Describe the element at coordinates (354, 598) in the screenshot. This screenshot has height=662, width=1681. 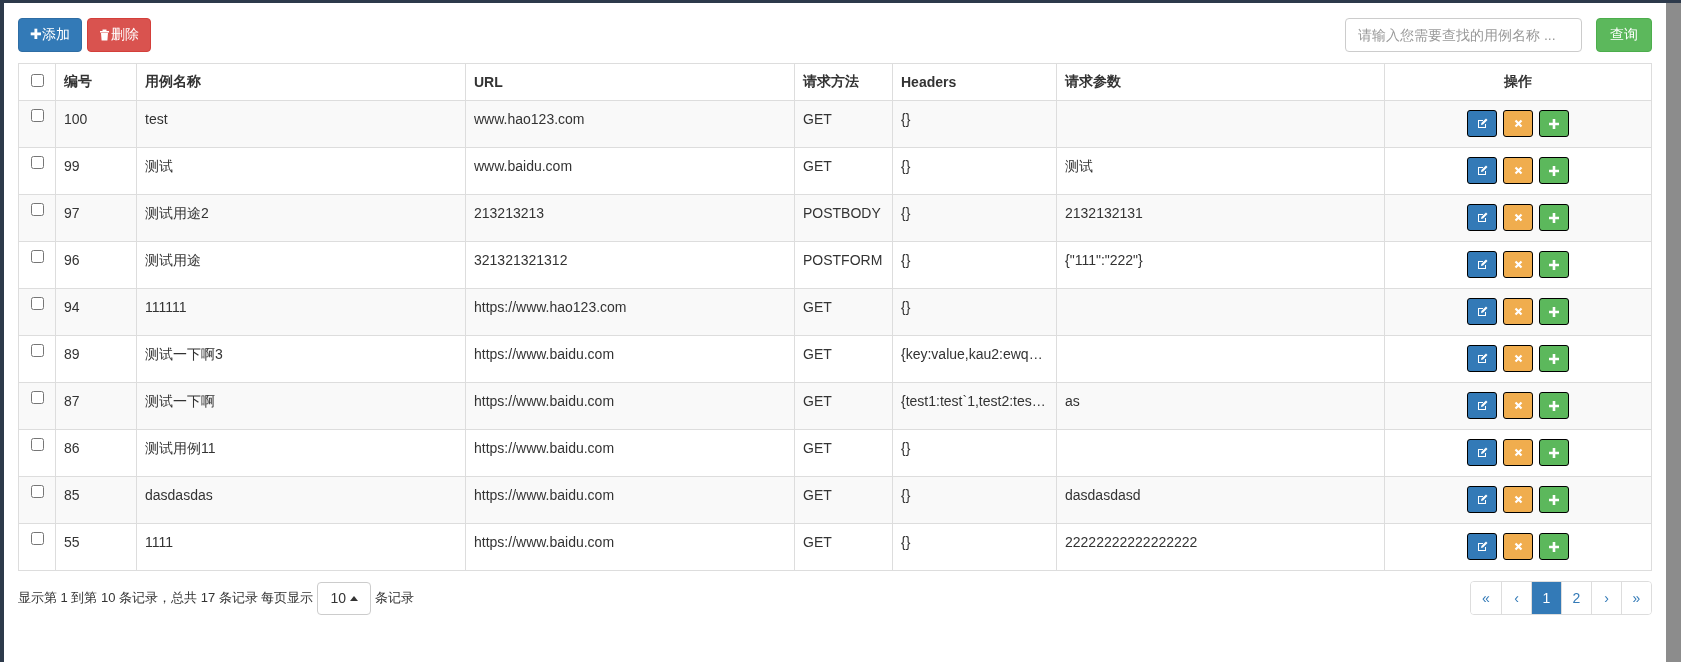
I see `caret-icon` at that location.